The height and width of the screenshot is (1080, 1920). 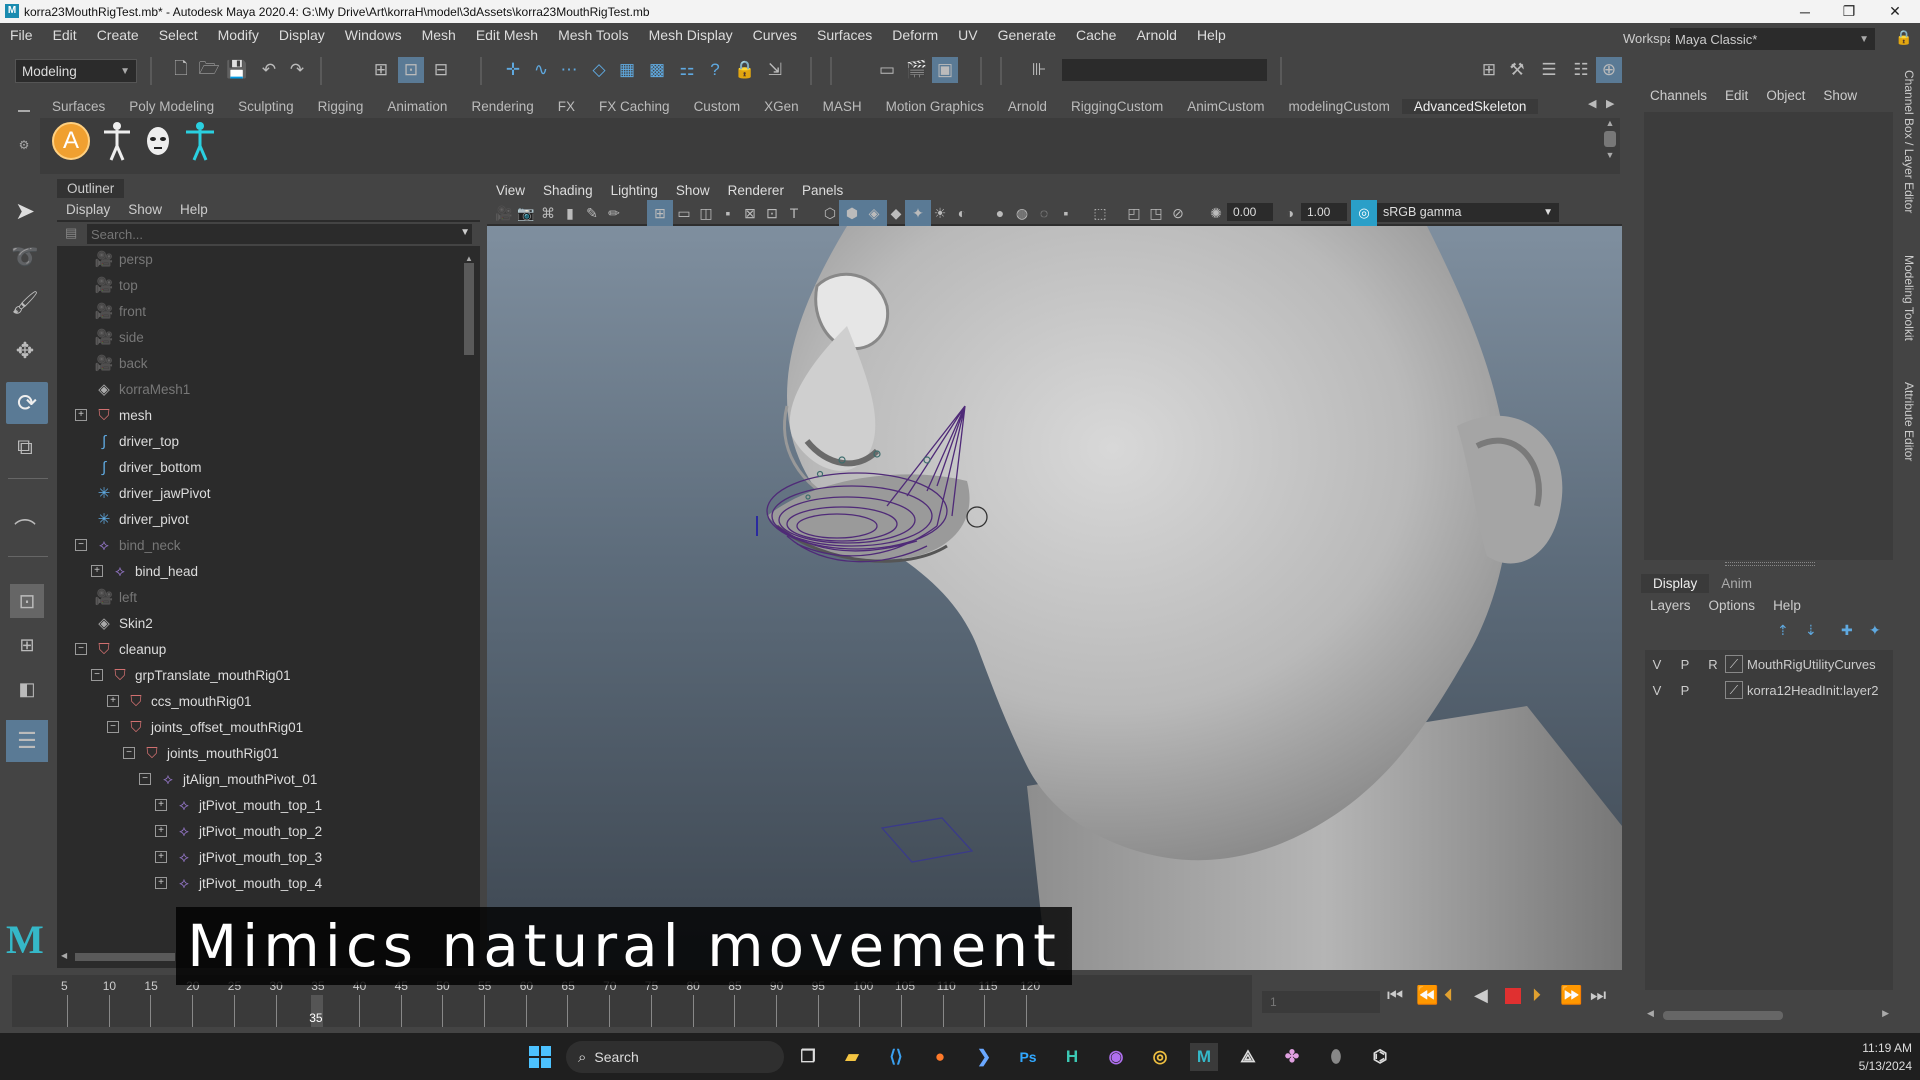 I want to click on shelf-tab-animcustom: AnimCustom, so click(x=1225, y=106).